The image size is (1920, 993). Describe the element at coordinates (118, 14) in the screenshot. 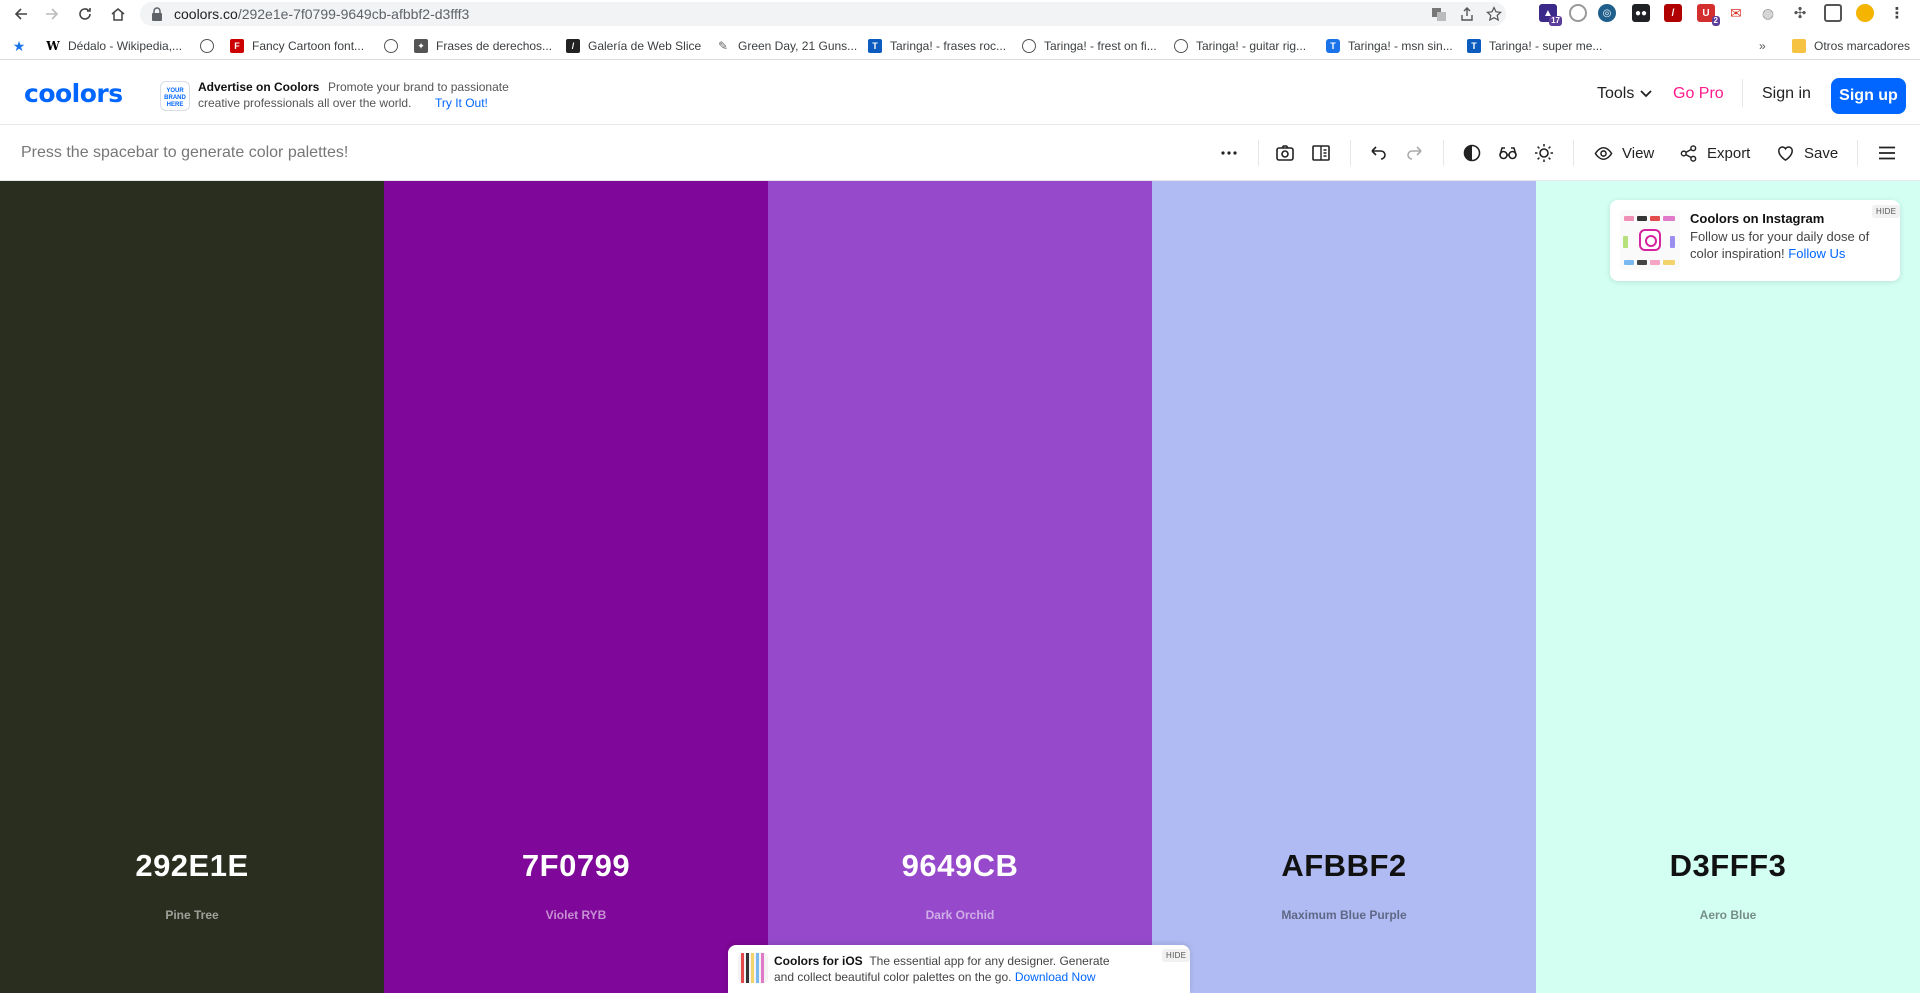

I see `home-button` at that location.